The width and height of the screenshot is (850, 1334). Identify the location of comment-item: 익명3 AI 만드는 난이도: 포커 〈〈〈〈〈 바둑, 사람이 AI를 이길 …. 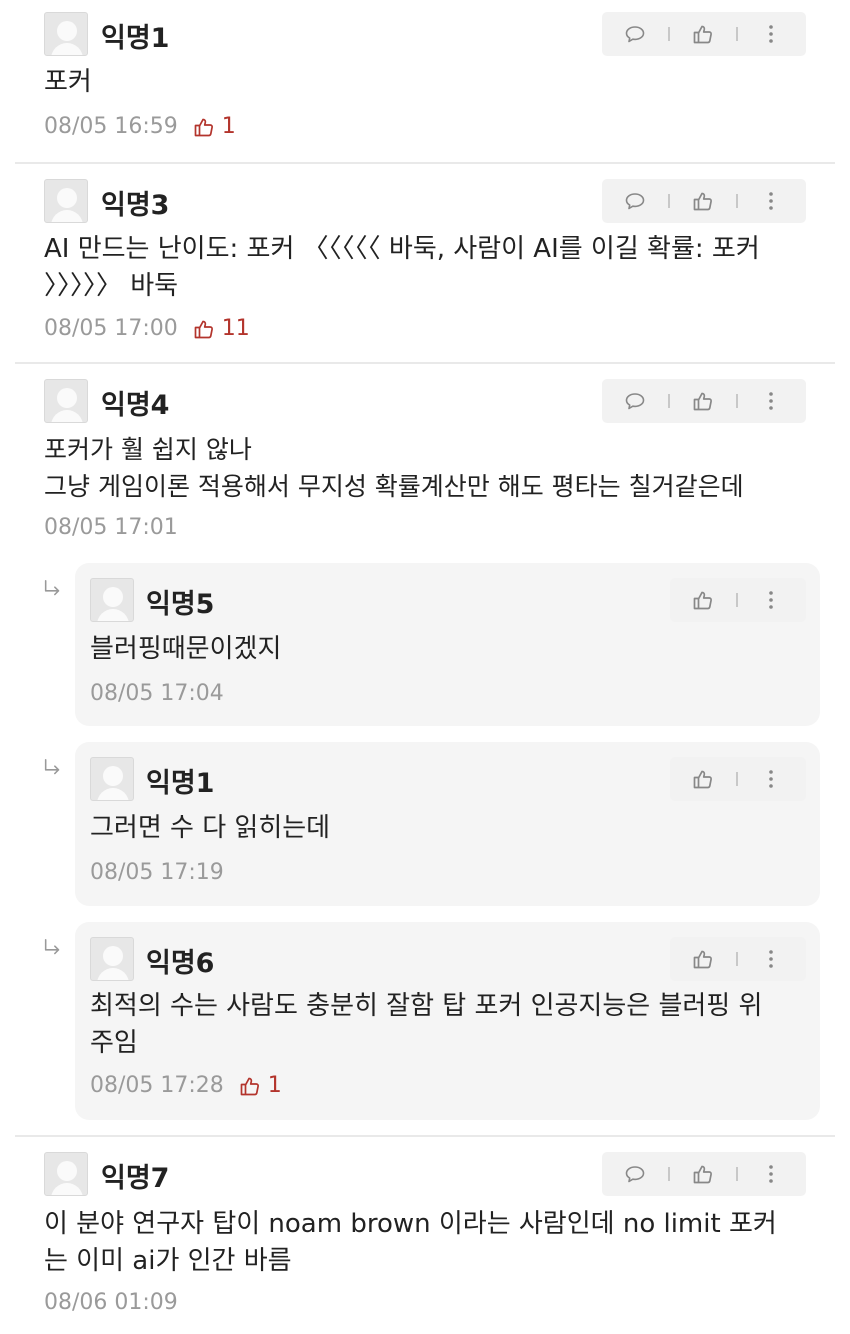
(425, 263).